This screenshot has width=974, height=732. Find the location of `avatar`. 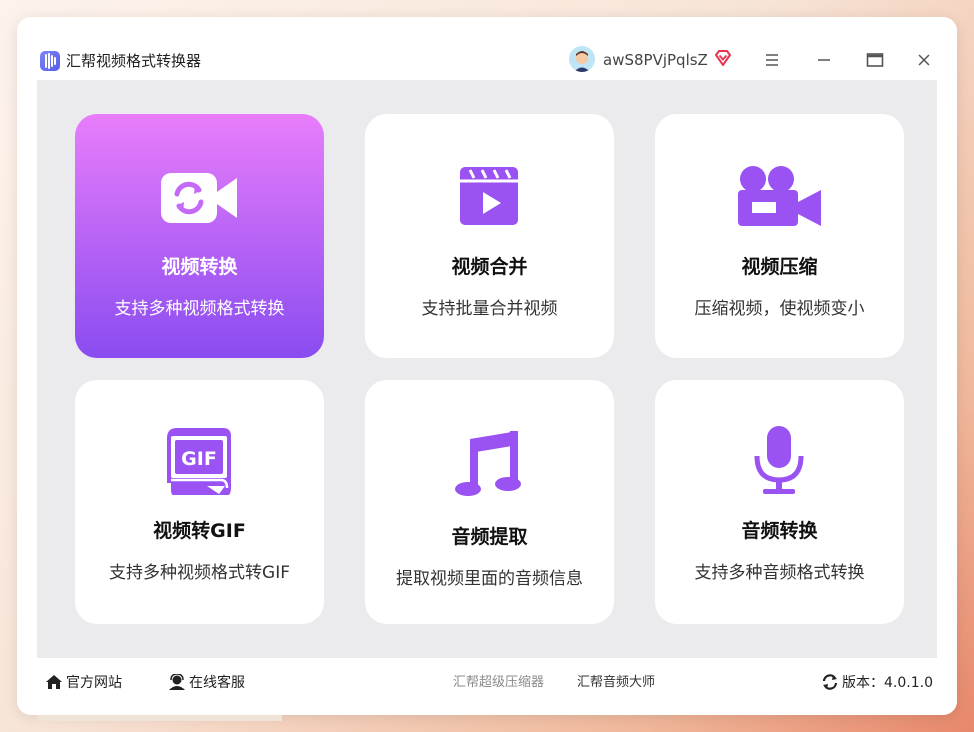

avatar is located at coordinates (582, 59).